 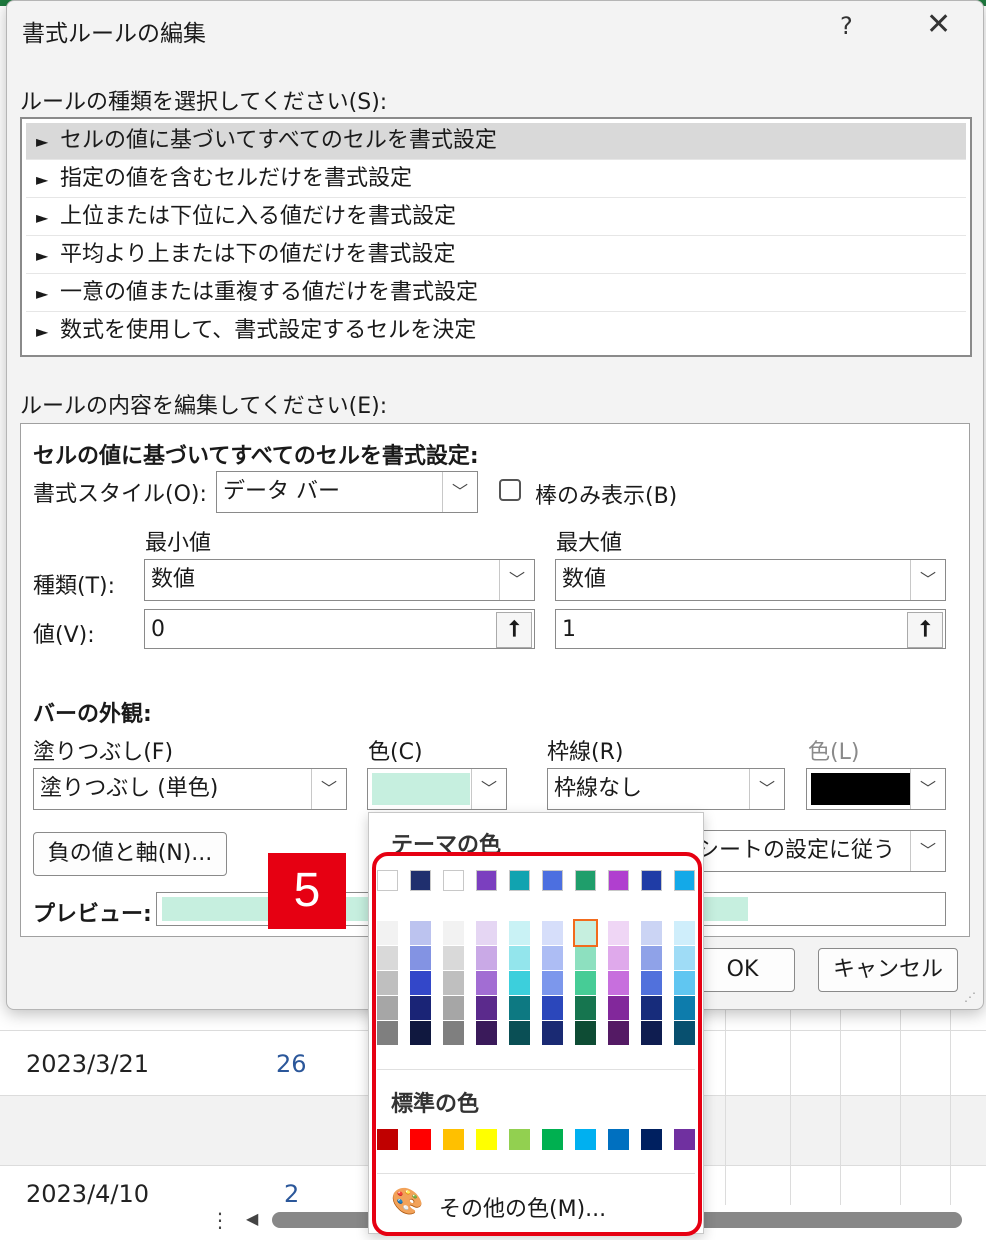 What do you see at coordinates (291, 1194) in the screenshot?
I see `cell-value: 2` at bounding box center [291, 1194].